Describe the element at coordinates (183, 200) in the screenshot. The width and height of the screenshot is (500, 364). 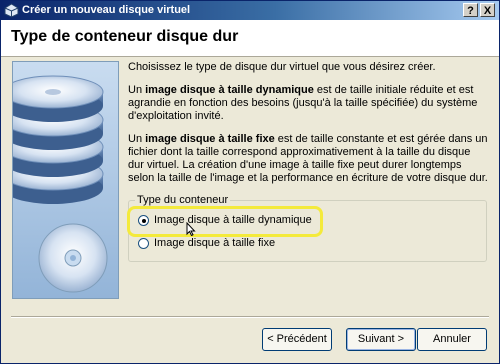
I see `group-legend: Type du conteneur` at that location.